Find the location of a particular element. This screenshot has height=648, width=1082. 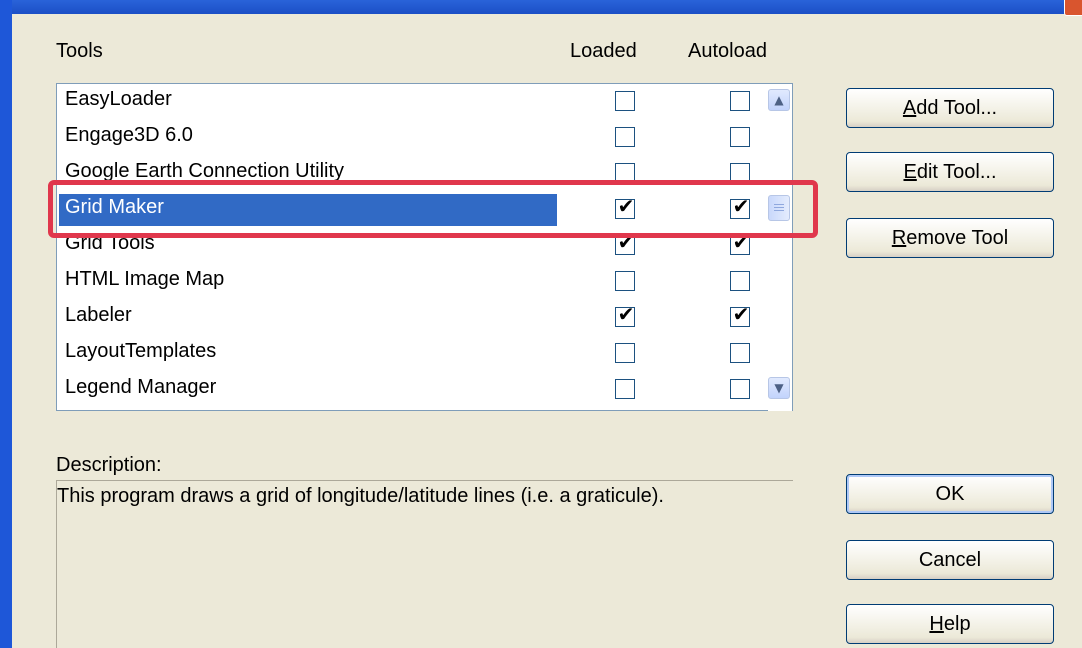

tool-name: EasyLoader is located at coordinates (118, 99).